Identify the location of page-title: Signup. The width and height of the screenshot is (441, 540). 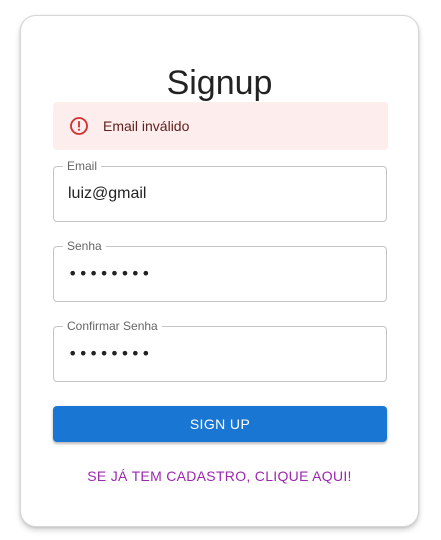
(219, 83).